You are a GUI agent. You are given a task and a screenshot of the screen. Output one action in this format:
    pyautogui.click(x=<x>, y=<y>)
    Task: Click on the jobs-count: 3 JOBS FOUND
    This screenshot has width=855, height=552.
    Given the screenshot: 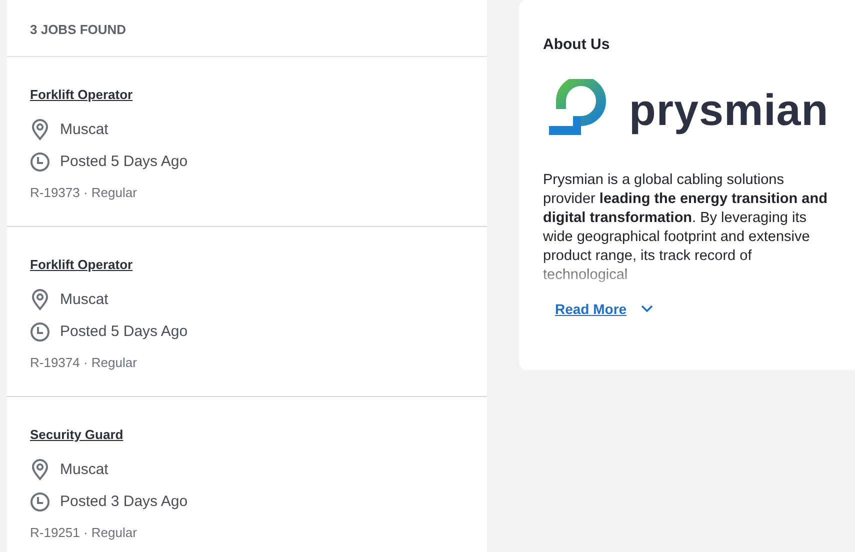 What is the action you would take?
    pyautogui.click(x=78, y=29)
    